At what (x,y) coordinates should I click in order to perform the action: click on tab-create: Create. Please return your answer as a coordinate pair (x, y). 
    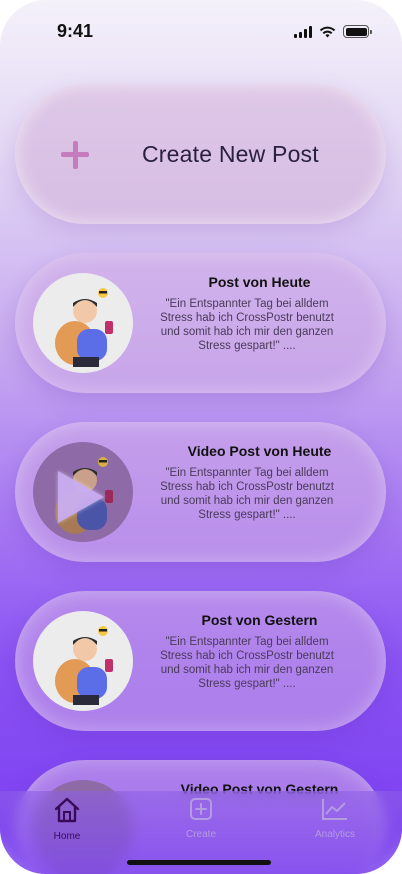
    Looking at the image, I should click on (201, 818).